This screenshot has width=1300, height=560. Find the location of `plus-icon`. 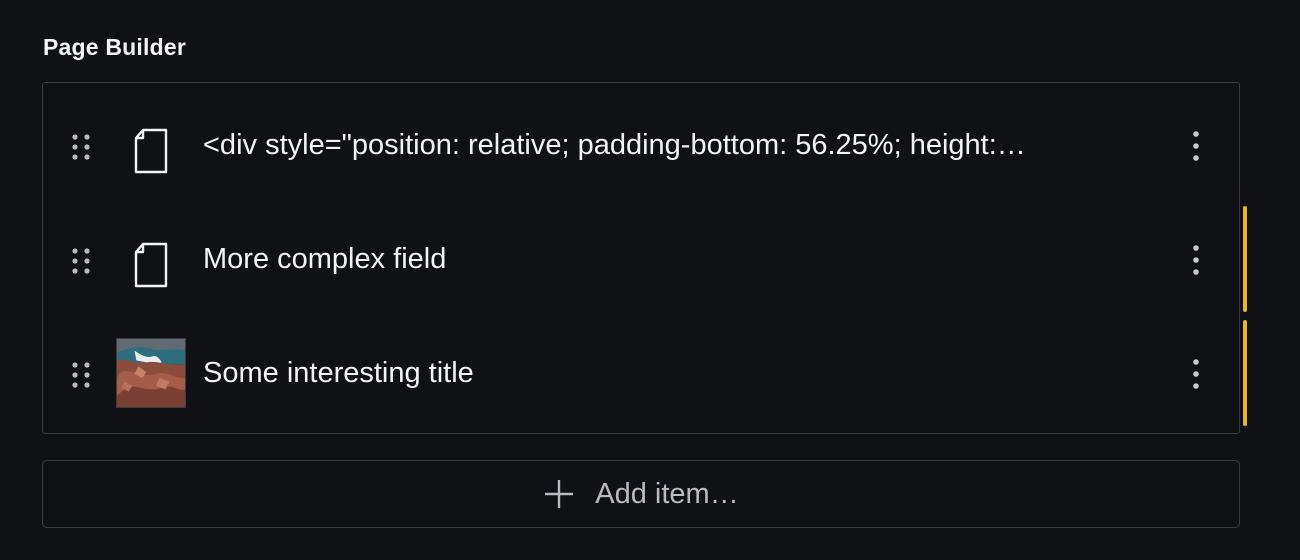

plus-icon is located at coordinates (559, 494).